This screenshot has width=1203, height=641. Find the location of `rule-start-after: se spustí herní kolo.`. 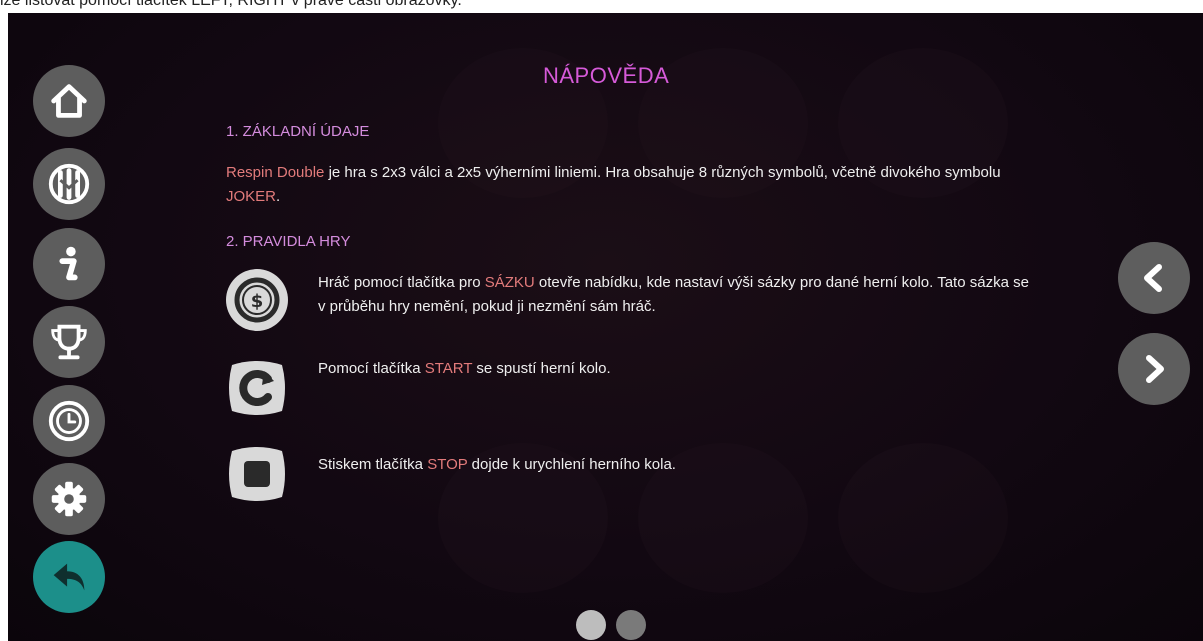

rule-start-after: se spustí herní kolo. is located at coordinates (541, 368).